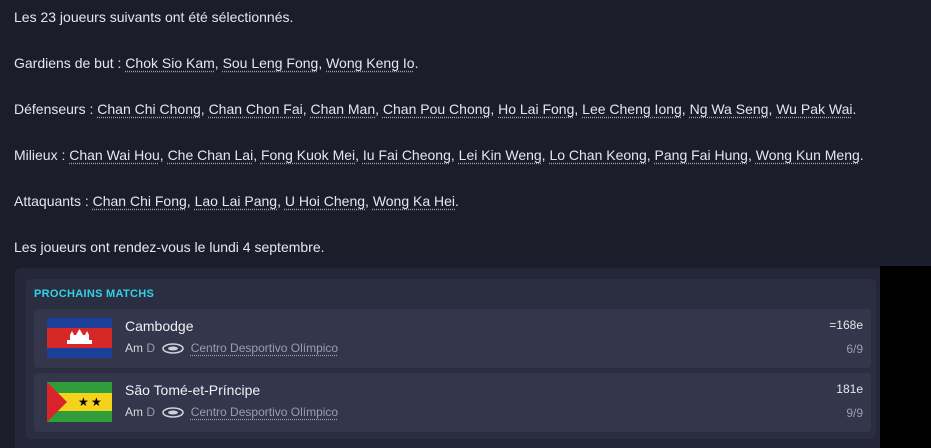  I want to click on group-label: Défenseurs :, so click(54, 109).